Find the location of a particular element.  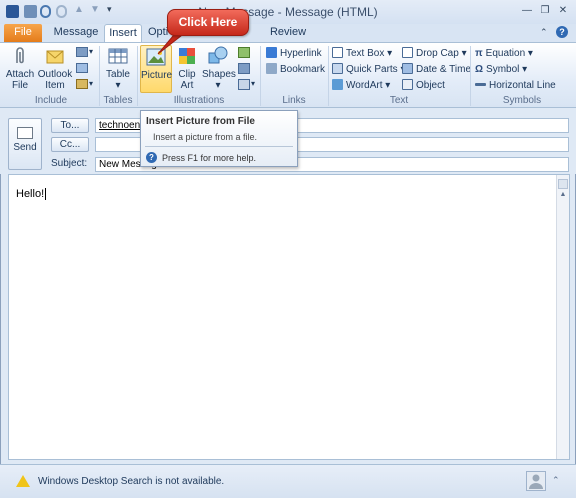

date-time-icon is located at coordinates (407, 68).